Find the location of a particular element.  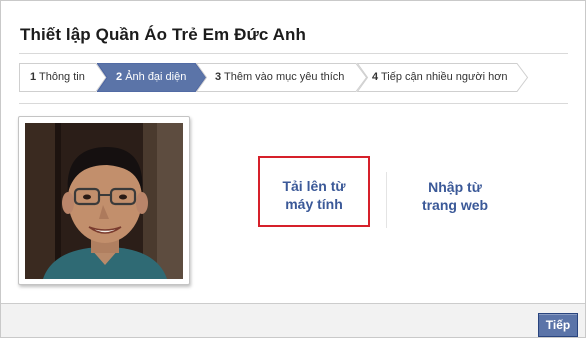

upload-from-computer-link: Tải lên từ máy tính is located at coordinates (314, 195).